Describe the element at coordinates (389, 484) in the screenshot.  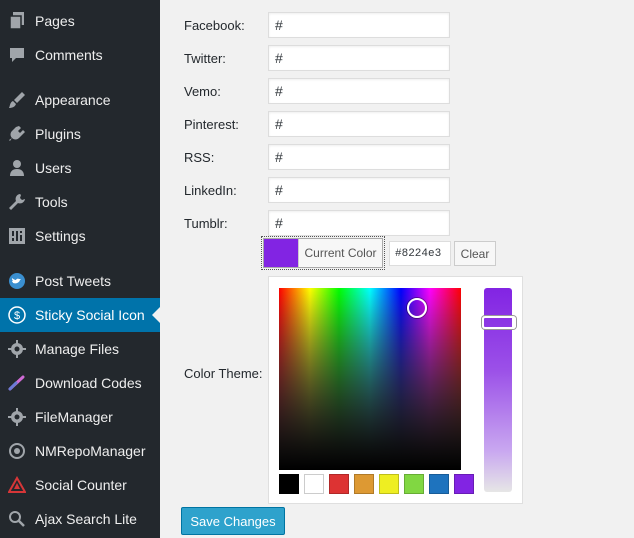
I see `palette-swatch-yellow` at that location.